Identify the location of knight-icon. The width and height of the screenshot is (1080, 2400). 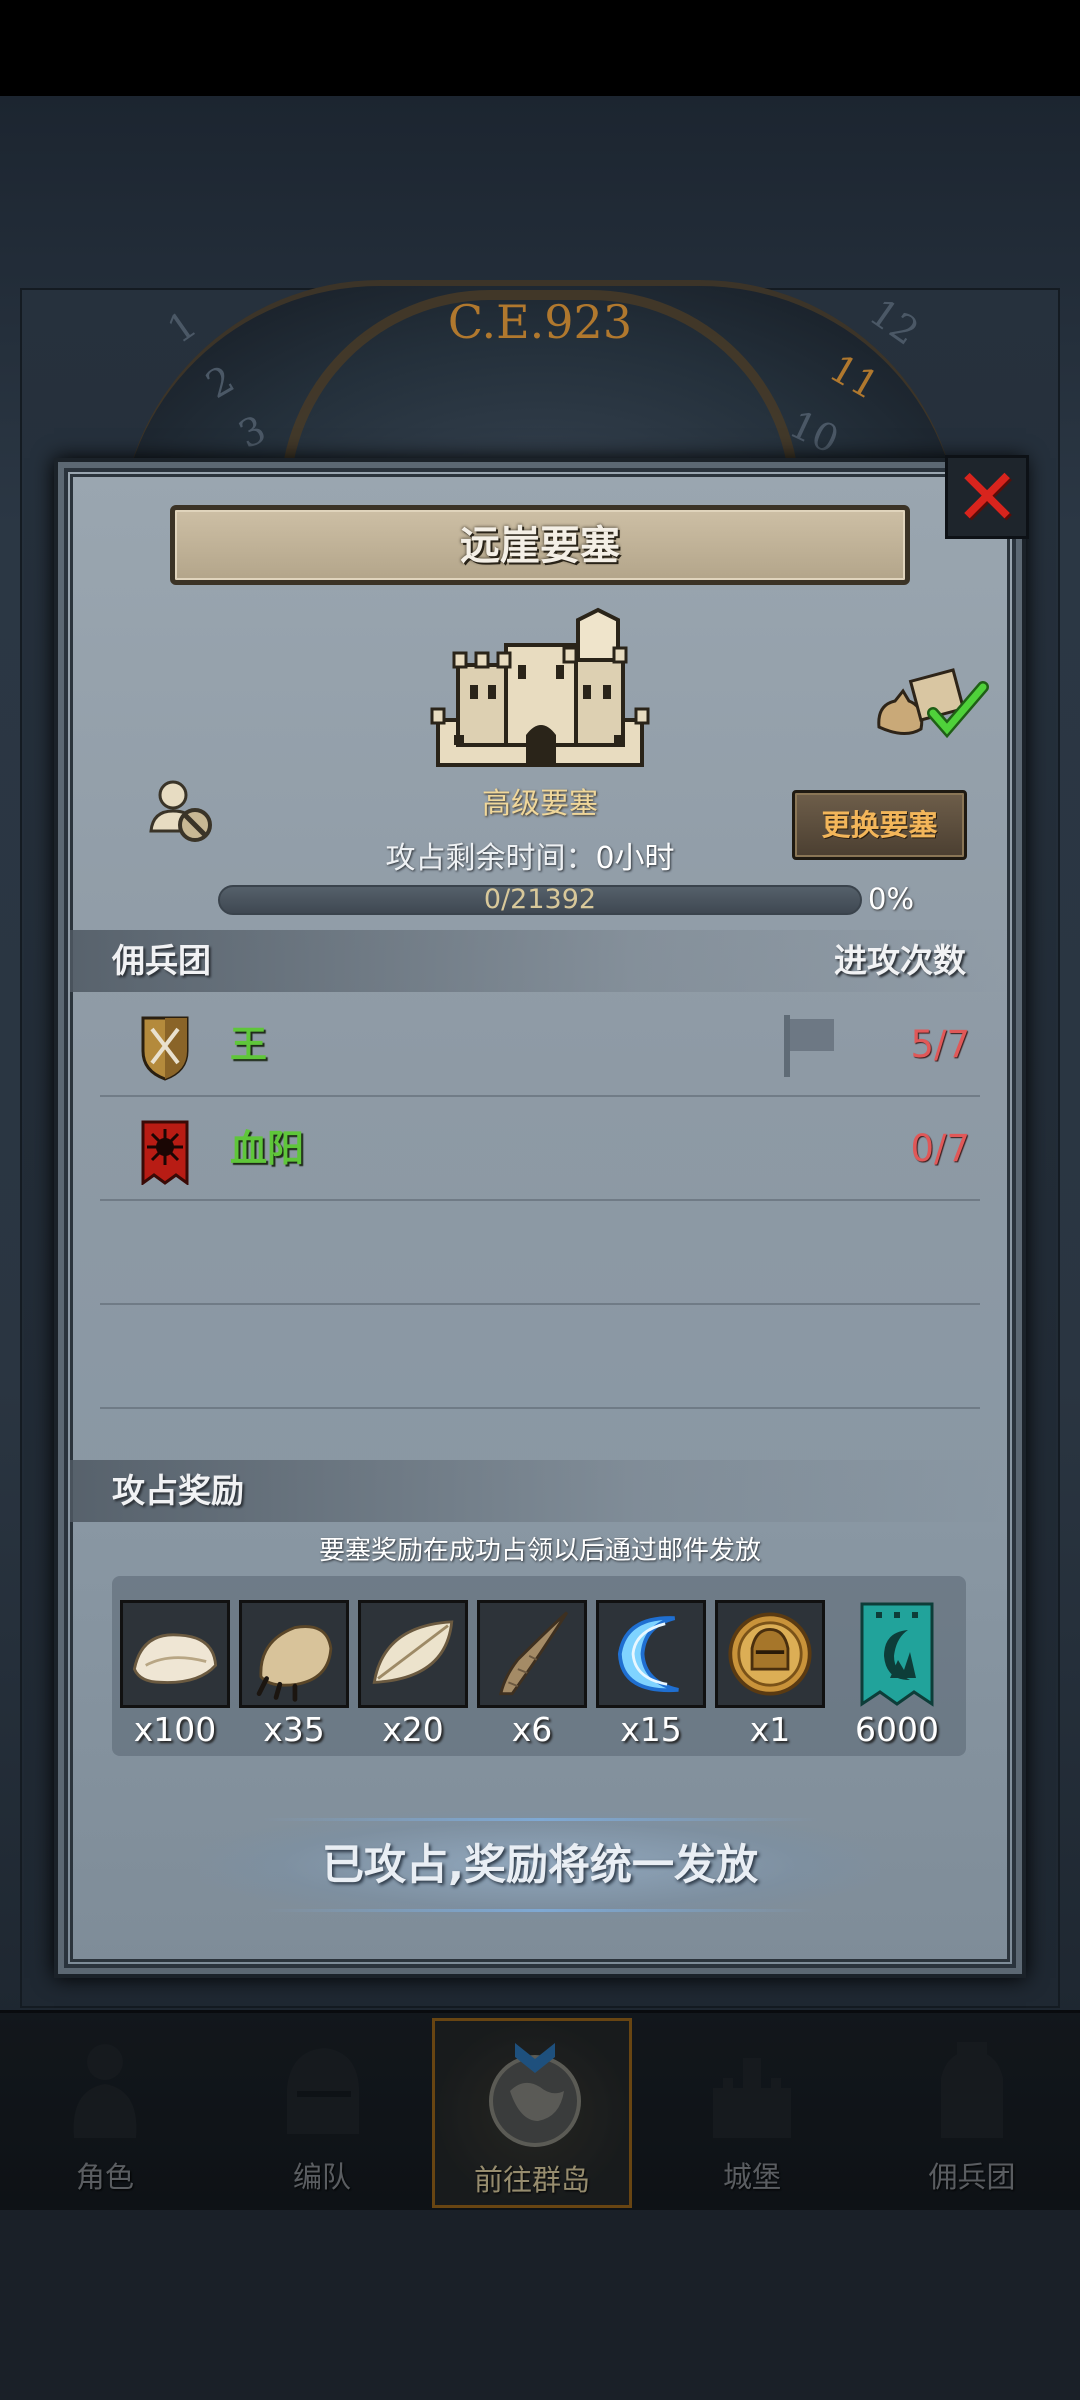
(105, 2091).